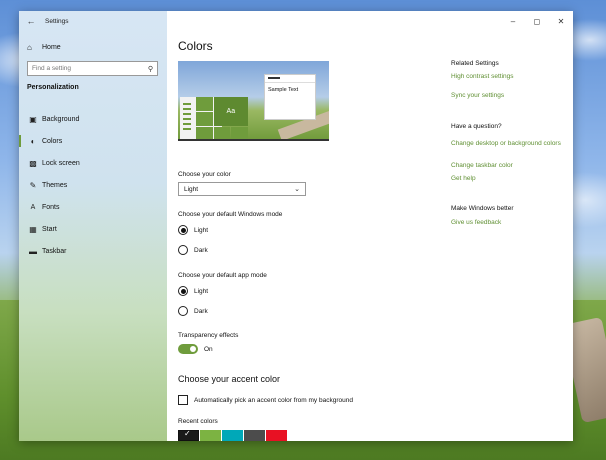  What do you see at coordinates (55, 185) in the screenshot?
I see `sidebar-item-label: Themes` at bounding box center [55, 185].